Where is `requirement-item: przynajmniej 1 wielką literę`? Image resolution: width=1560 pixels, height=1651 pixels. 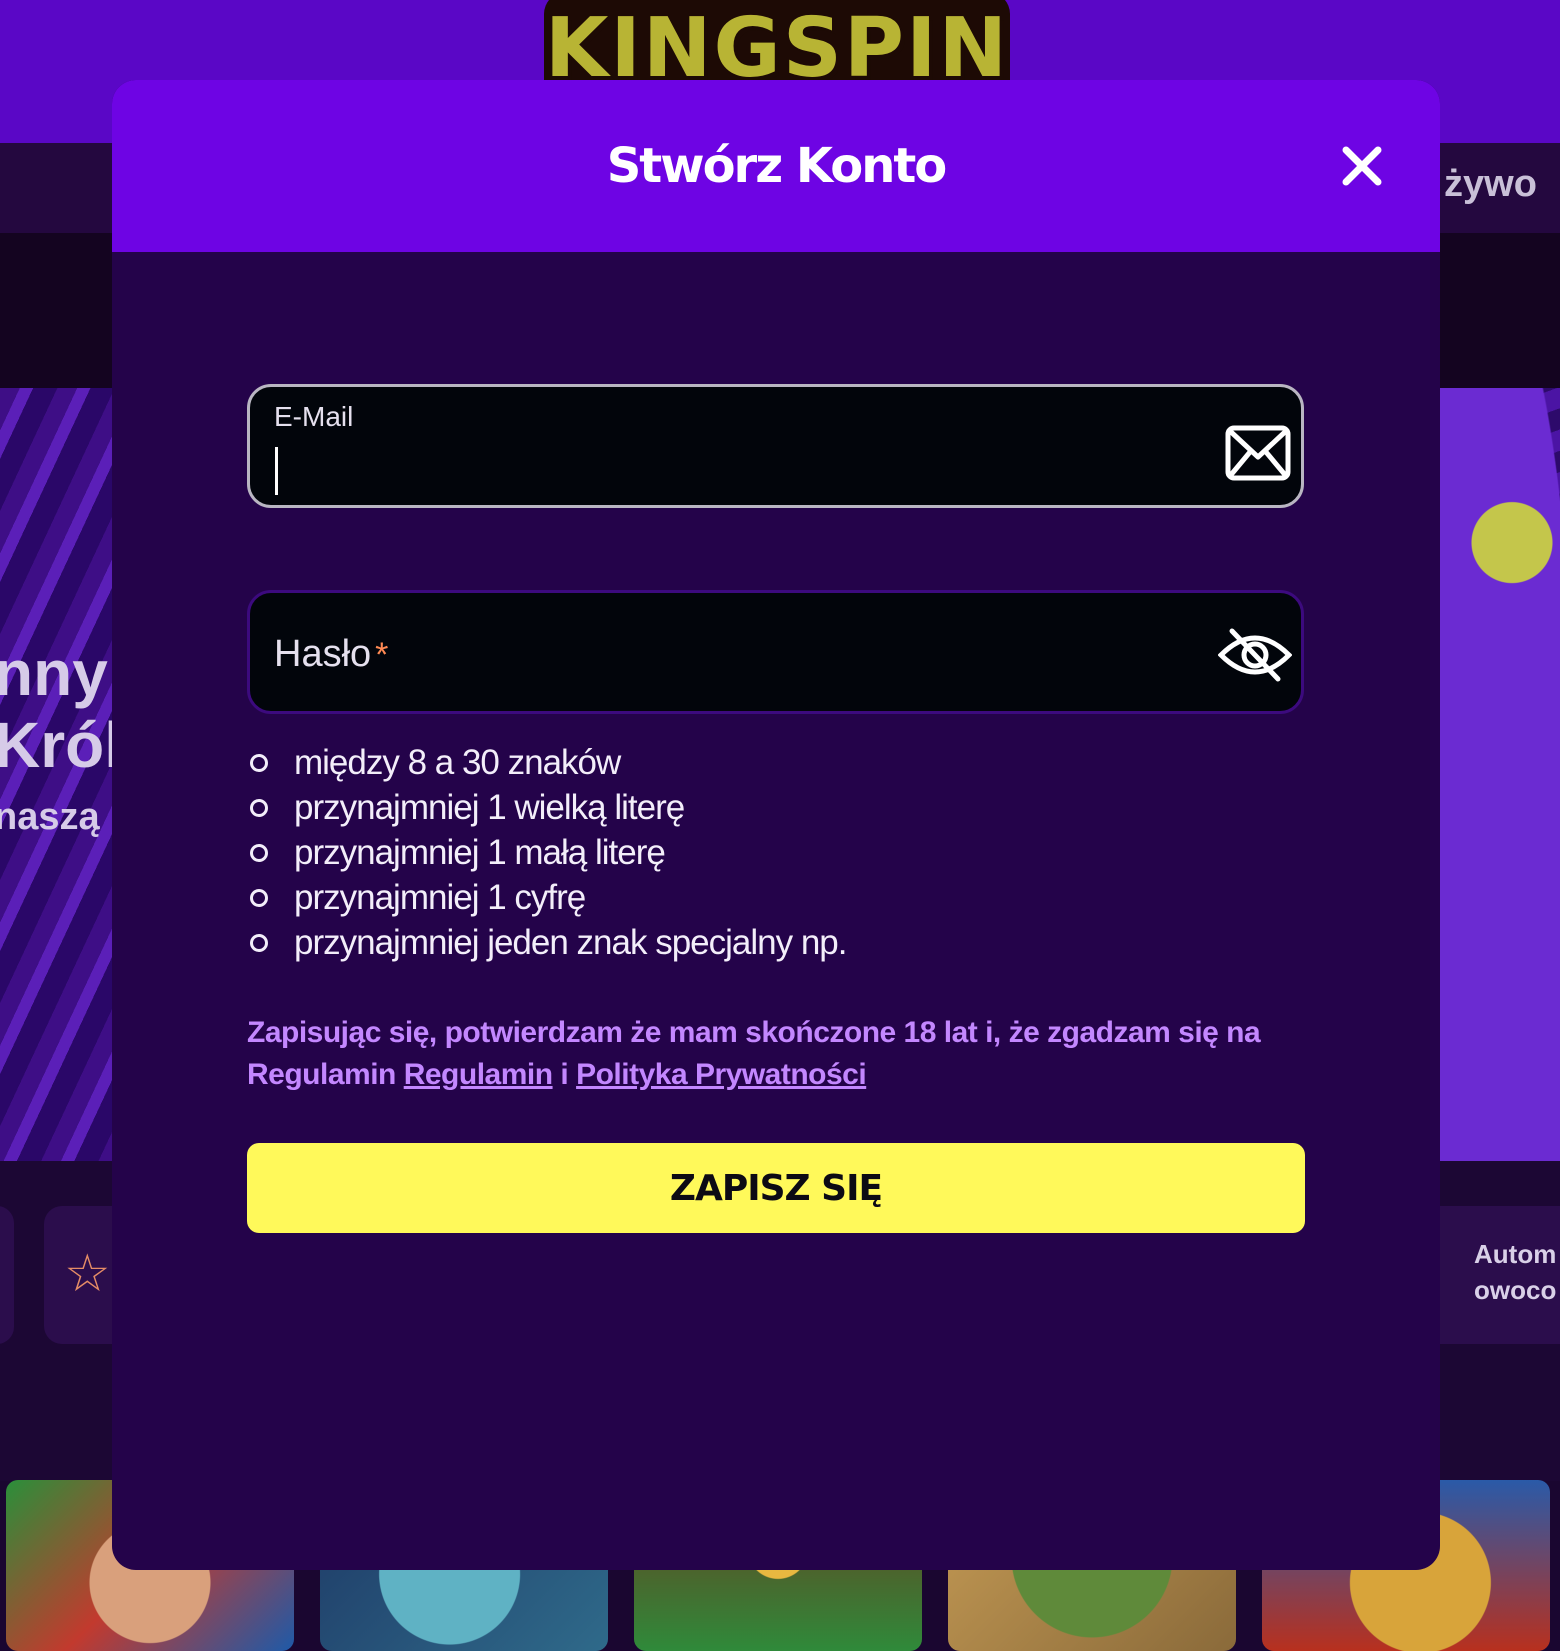
requirement-item: przynajmniej 1 wielką literę is located at coordinates (547, 807).